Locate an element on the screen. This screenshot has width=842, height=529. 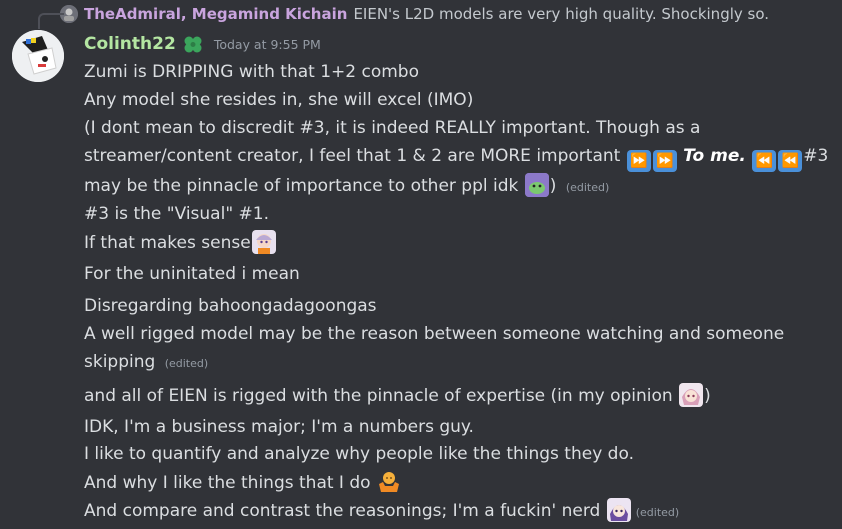
person-shrugging-icon is located at coordinates (389, 482).